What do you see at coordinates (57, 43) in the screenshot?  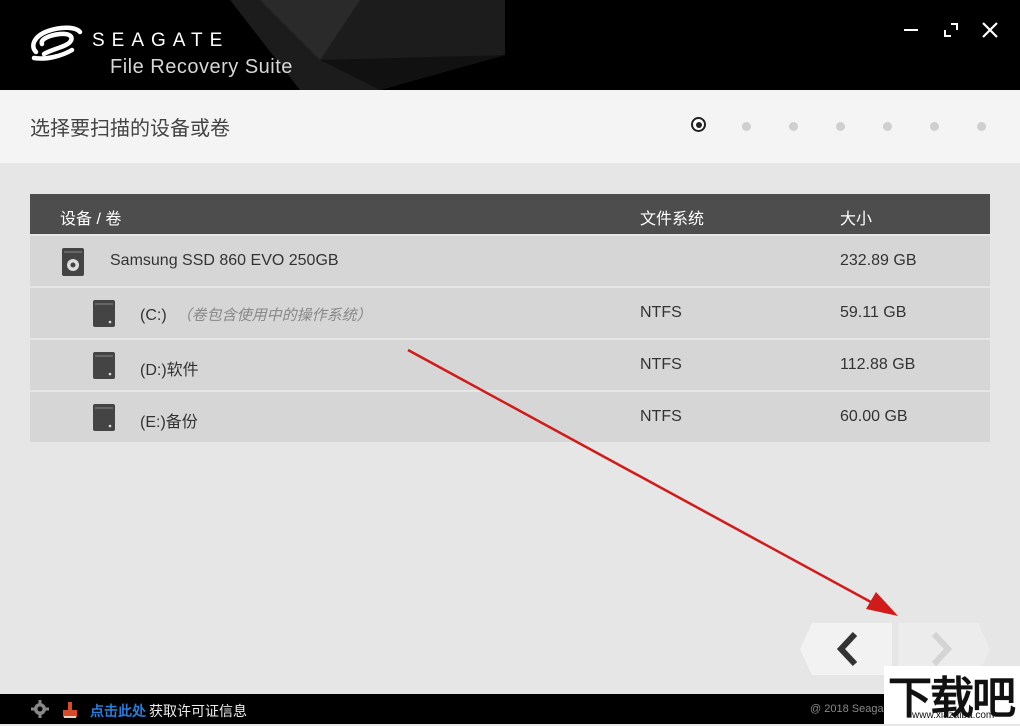 I see `seagate-logo-icon` at bounding box center [57, 43].